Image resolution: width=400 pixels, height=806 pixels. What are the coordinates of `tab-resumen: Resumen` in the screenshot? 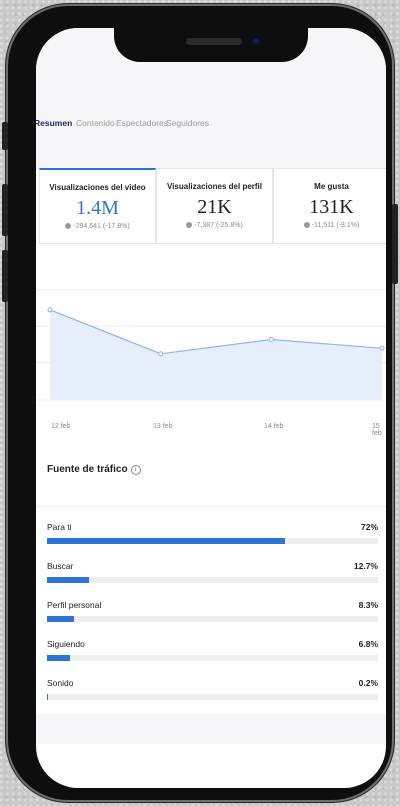 It's located at (54, 123).